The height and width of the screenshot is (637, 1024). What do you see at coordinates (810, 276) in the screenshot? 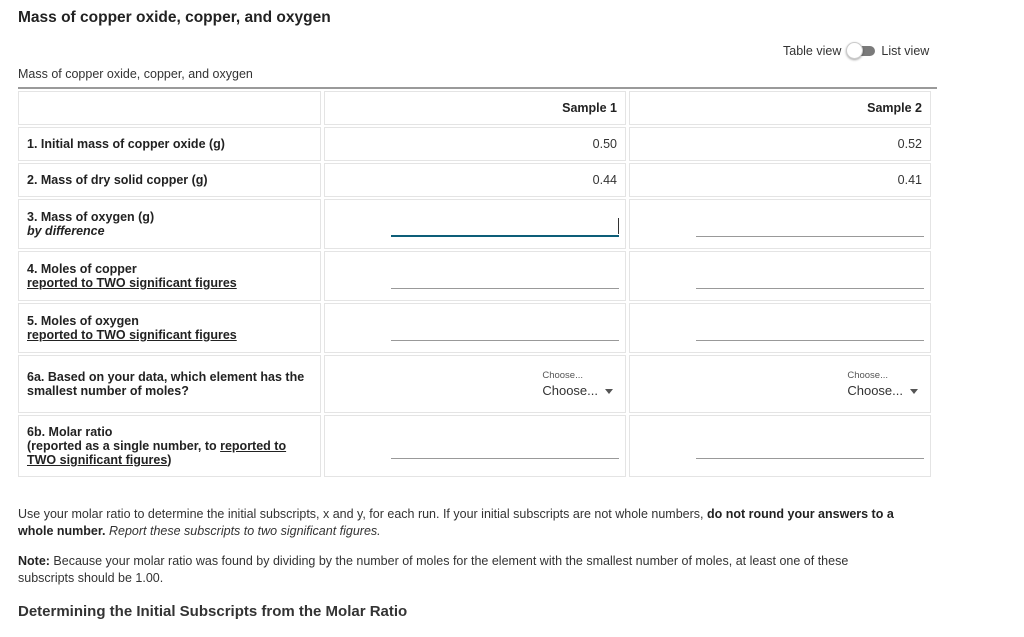
I see `copper-moles-sample2-input` at bounding box center [810, 276].